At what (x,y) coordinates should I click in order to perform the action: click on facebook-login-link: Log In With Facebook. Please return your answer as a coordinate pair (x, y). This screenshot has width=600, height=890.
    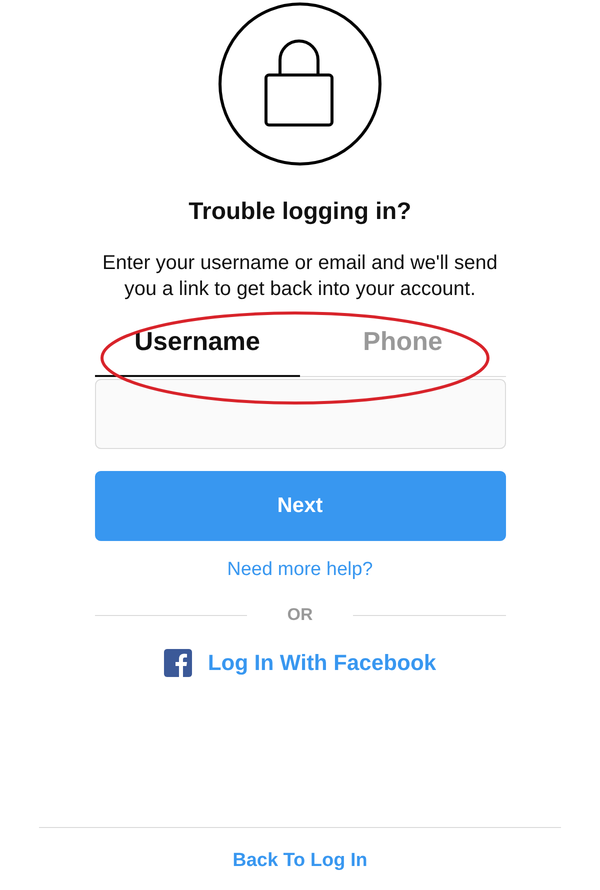
    Looking at the image, I should click on (300, 663).